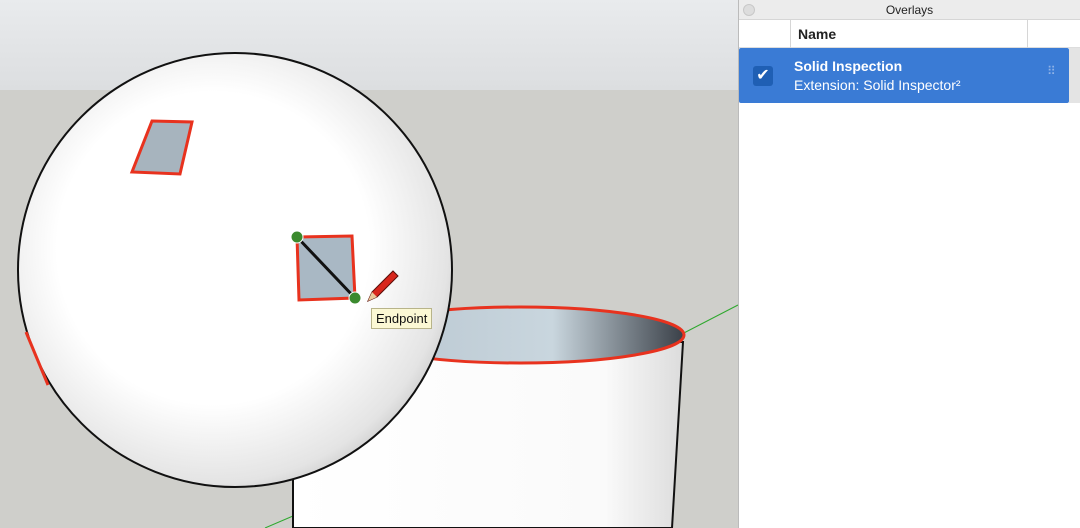  I want to click on overlay-name: Solid Inspection, so click(848, 66).